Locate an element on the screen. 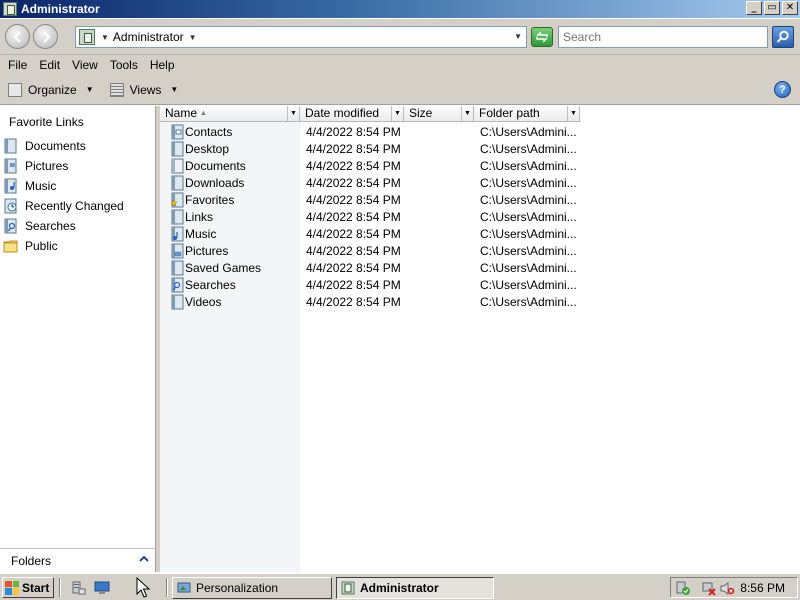 Image resolution: width=800 pixels, height=600 pixels. help-button: ? is located at coordinates (782, 89).